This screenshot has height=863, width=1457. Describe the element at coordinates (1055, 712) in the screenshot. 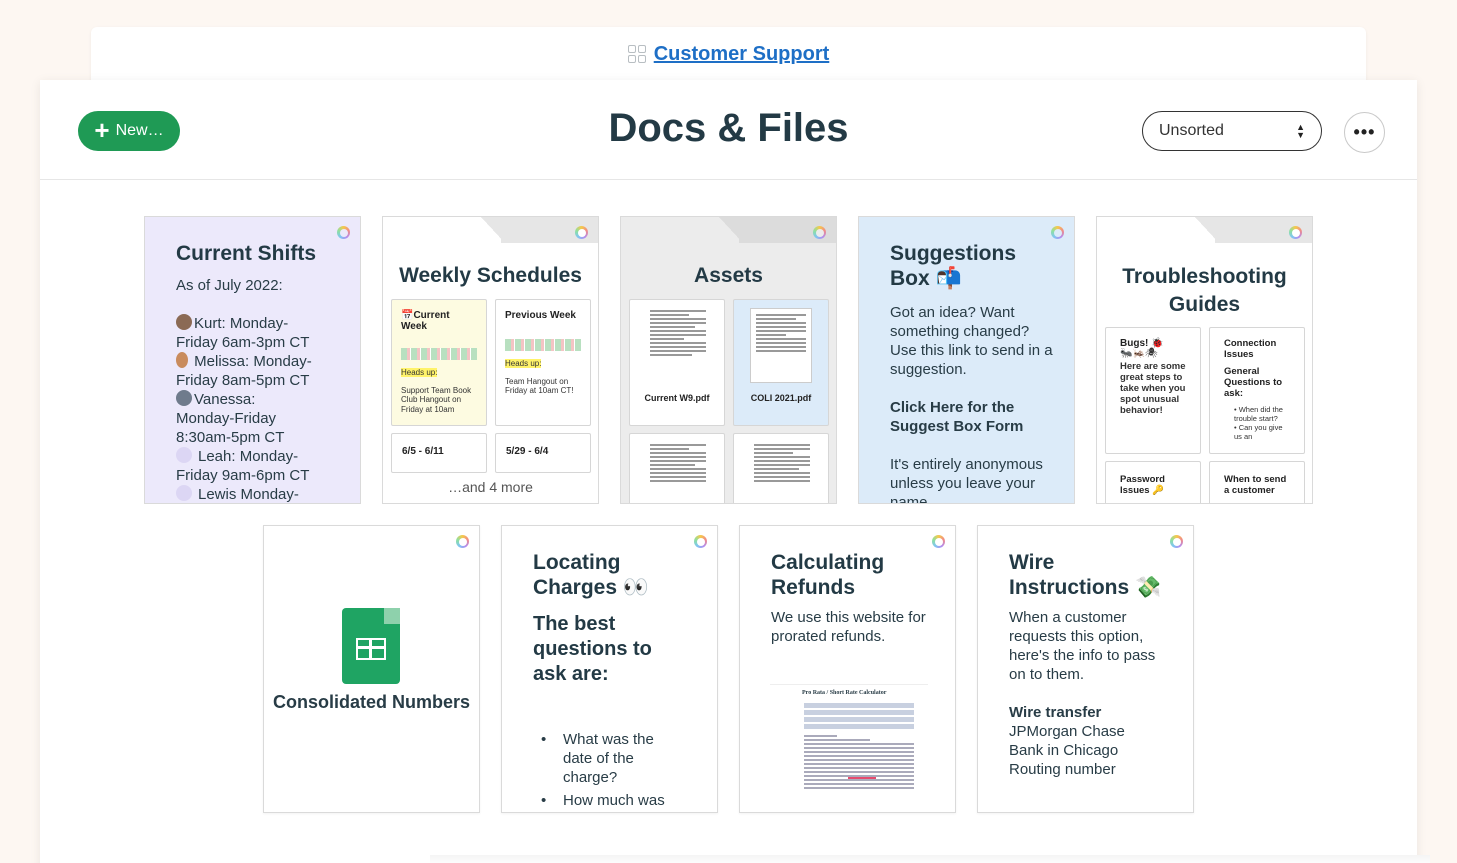

I see `wire-subtitle: Wire transfer` at that location.